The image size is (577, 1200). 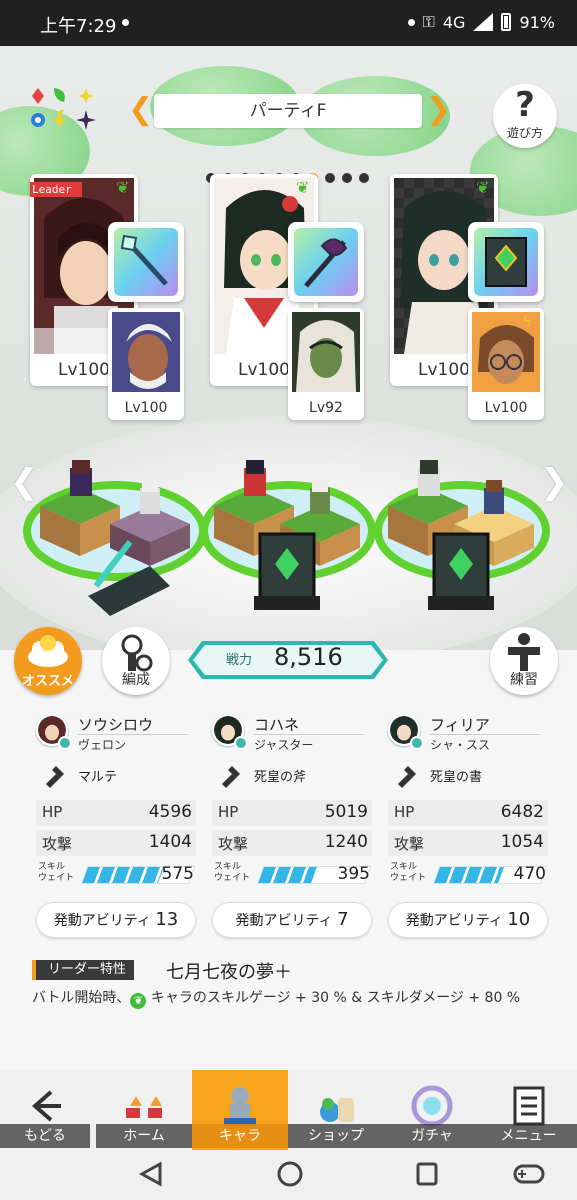 What do you see at coordinates (136, 680) in the screenshot?
I see `formation-label: 編成` at bounding box center [136, 680].